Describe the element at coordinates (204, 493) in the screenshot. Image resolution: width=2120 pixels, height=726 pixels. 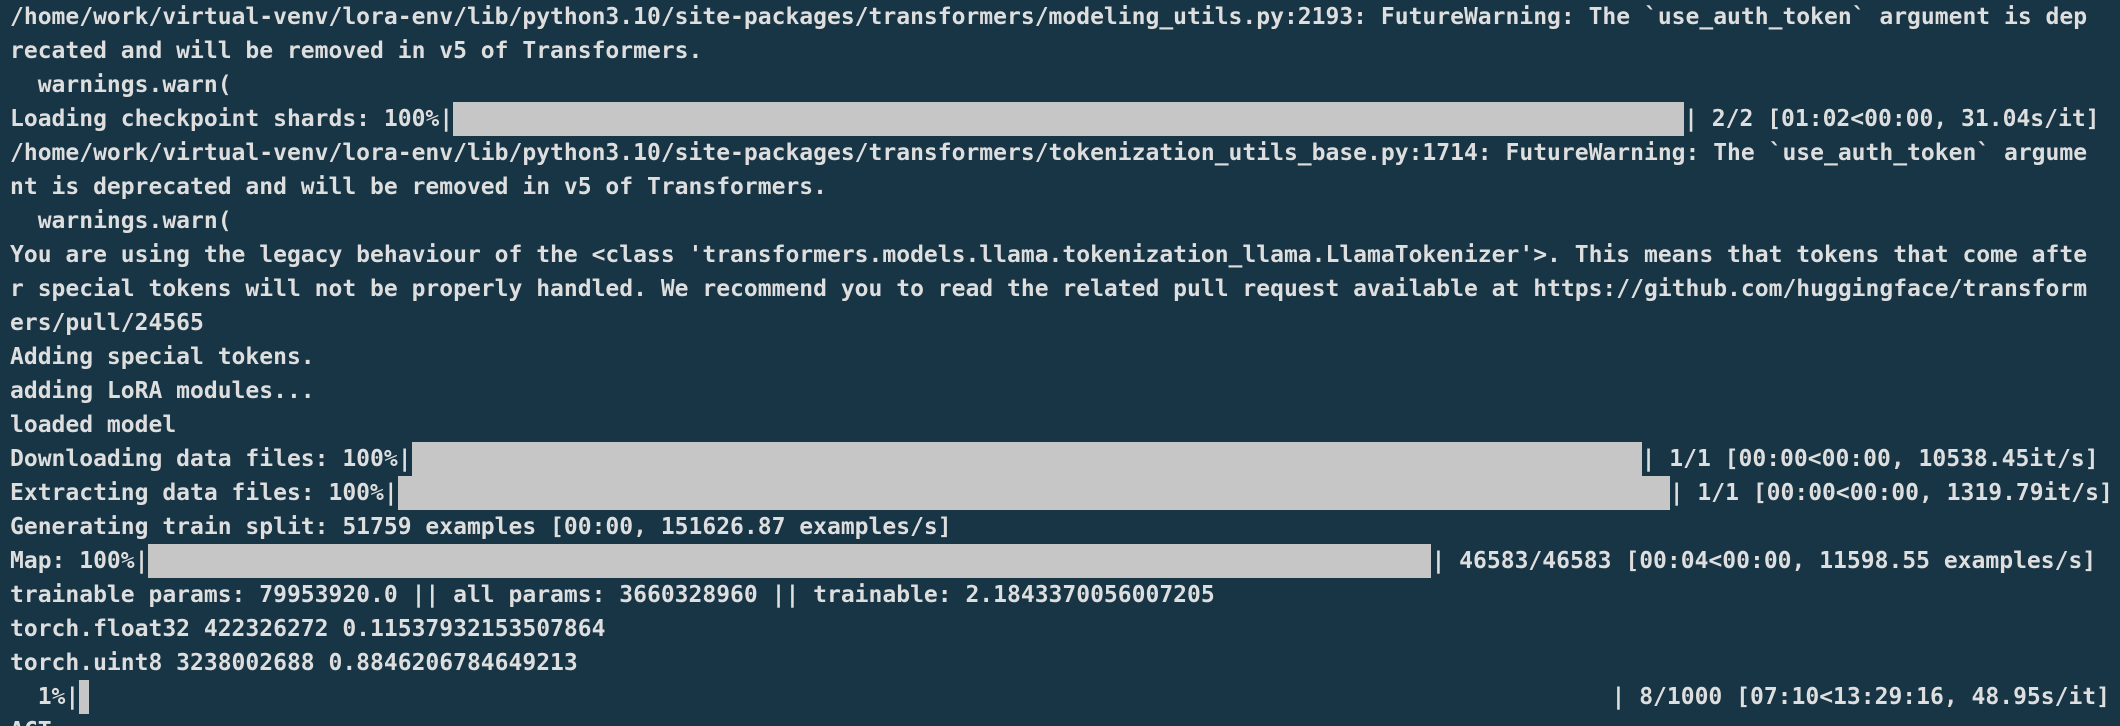
I see `progress-prefix: Extracting data files: 100%|` at that location.